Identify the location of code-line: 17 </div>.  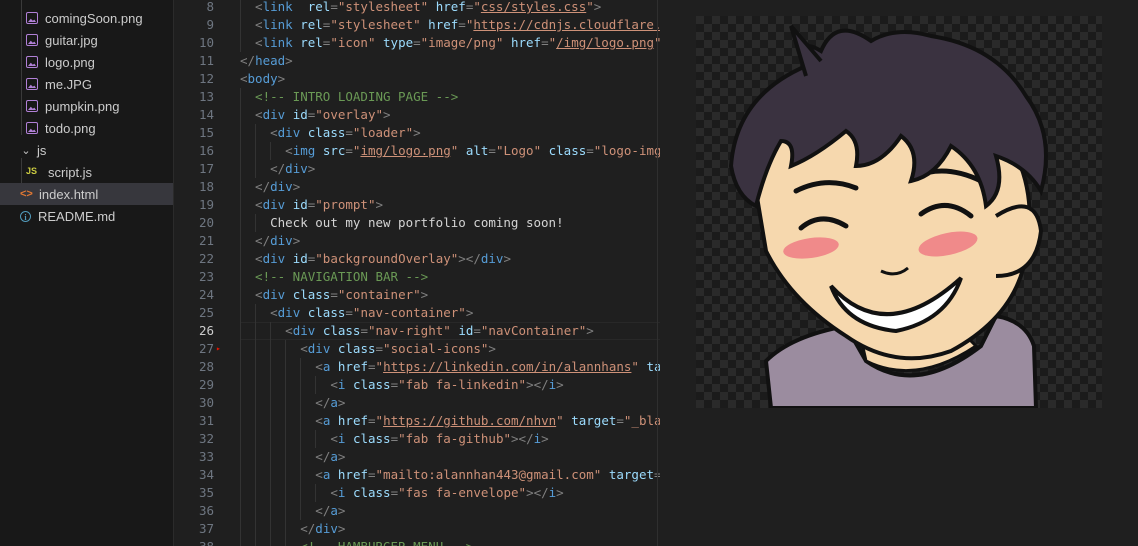
(417, 169).